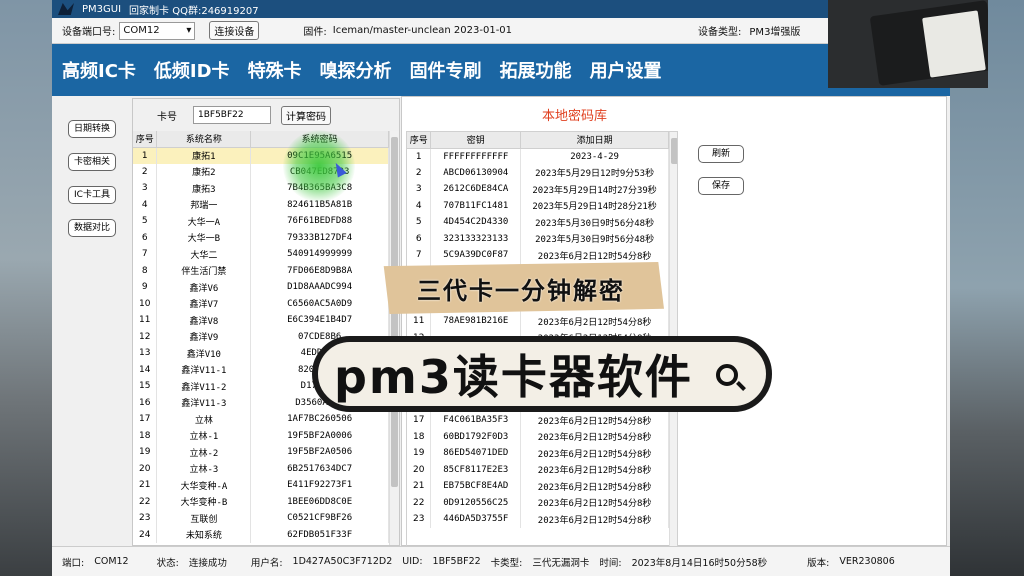  I want to click on table-cell: 79333B127DF4, so click(319, 237).